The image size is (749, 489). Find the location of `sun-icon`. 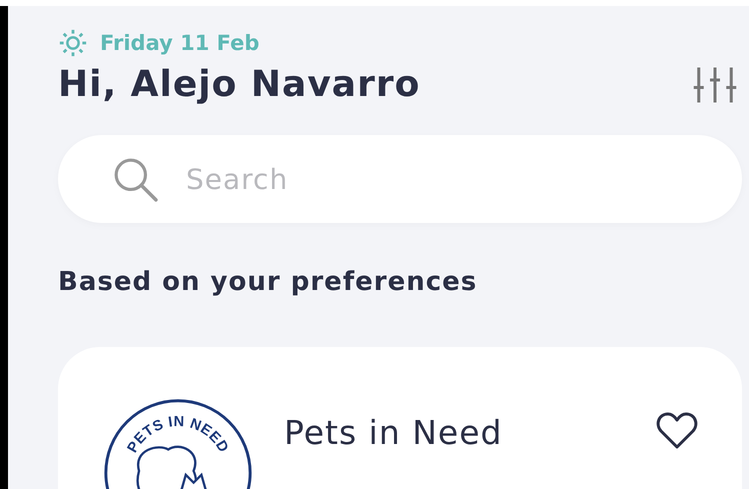

sun-icon is located at coordinates (73, 43).